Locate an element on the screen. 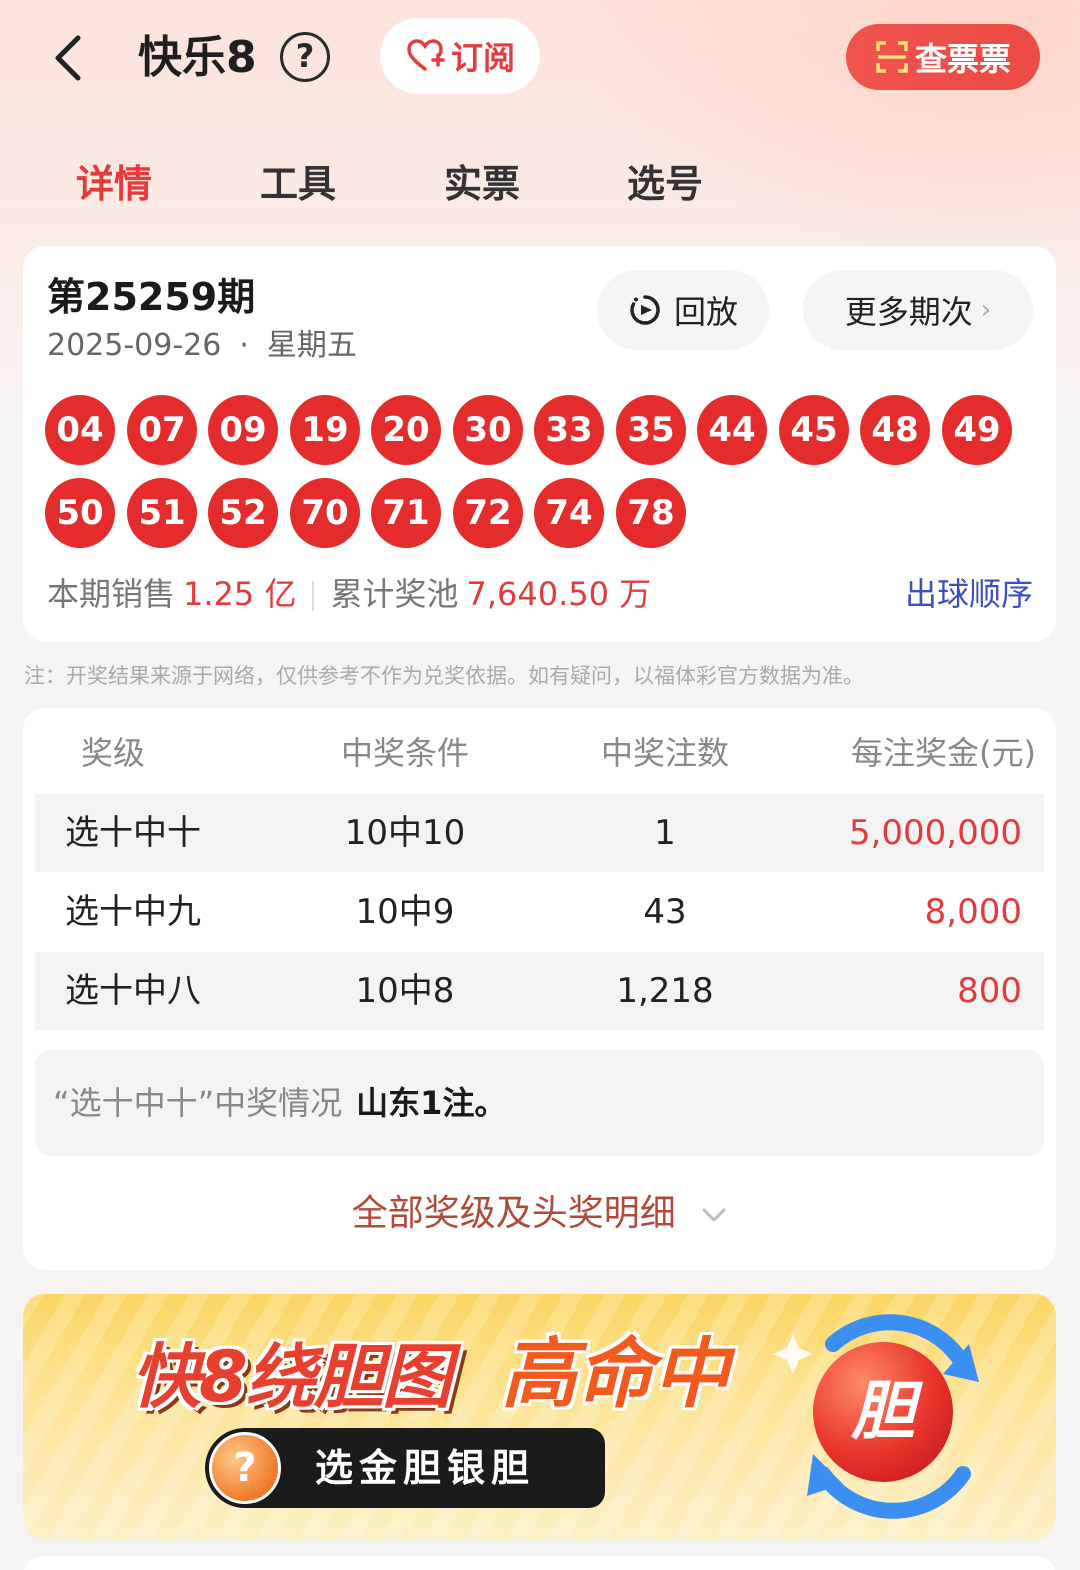 The height and width of the screenshot is (1570, 1080). all-levels-expand-button: 全部奖级及头奖明细 is located at coordinates (539, 1214).